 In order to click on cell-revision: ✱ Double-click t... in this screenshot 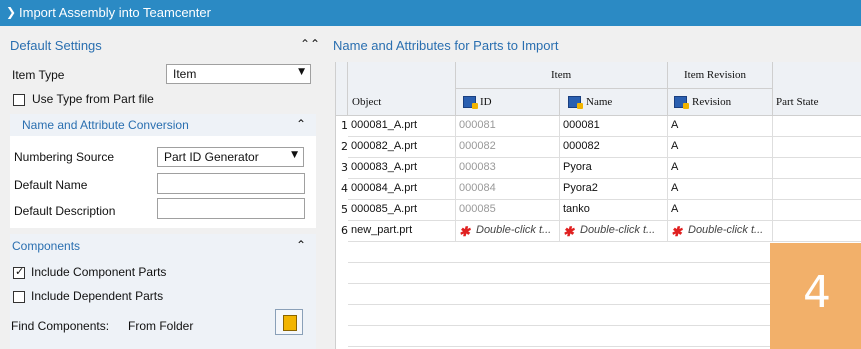, I will do `click(720, 231)`.